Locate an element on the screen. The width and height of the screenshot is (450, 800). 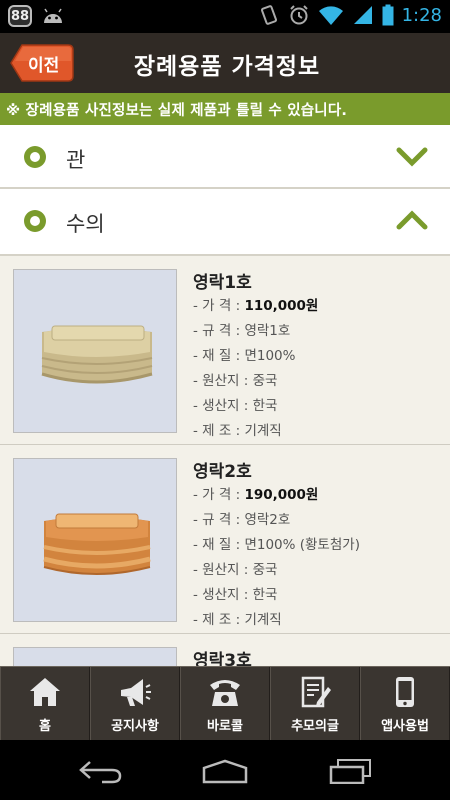
product-name: 영락3호 is located at coordinates (222, 658).